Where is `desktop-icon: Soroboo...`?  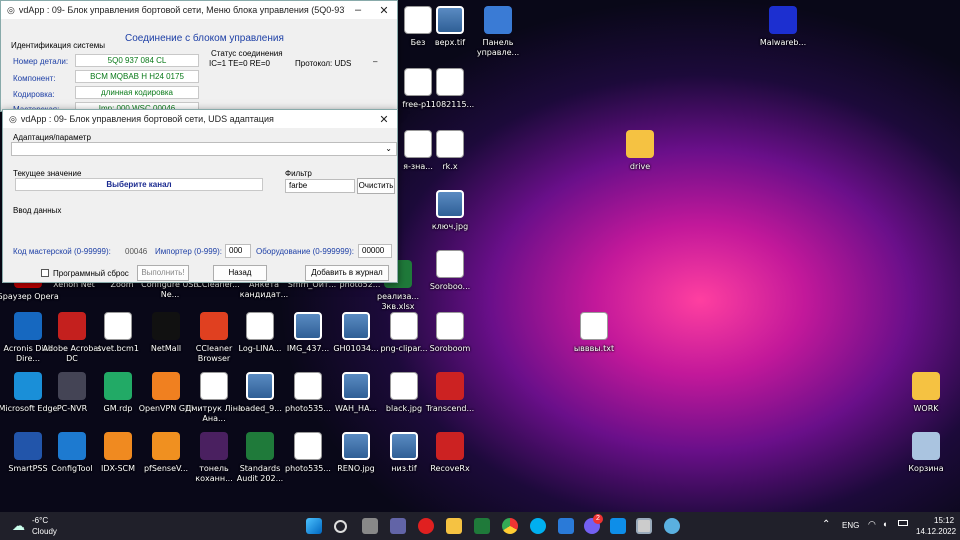 desktop-icon: Soroboo... is located at coordinates (450, 278).